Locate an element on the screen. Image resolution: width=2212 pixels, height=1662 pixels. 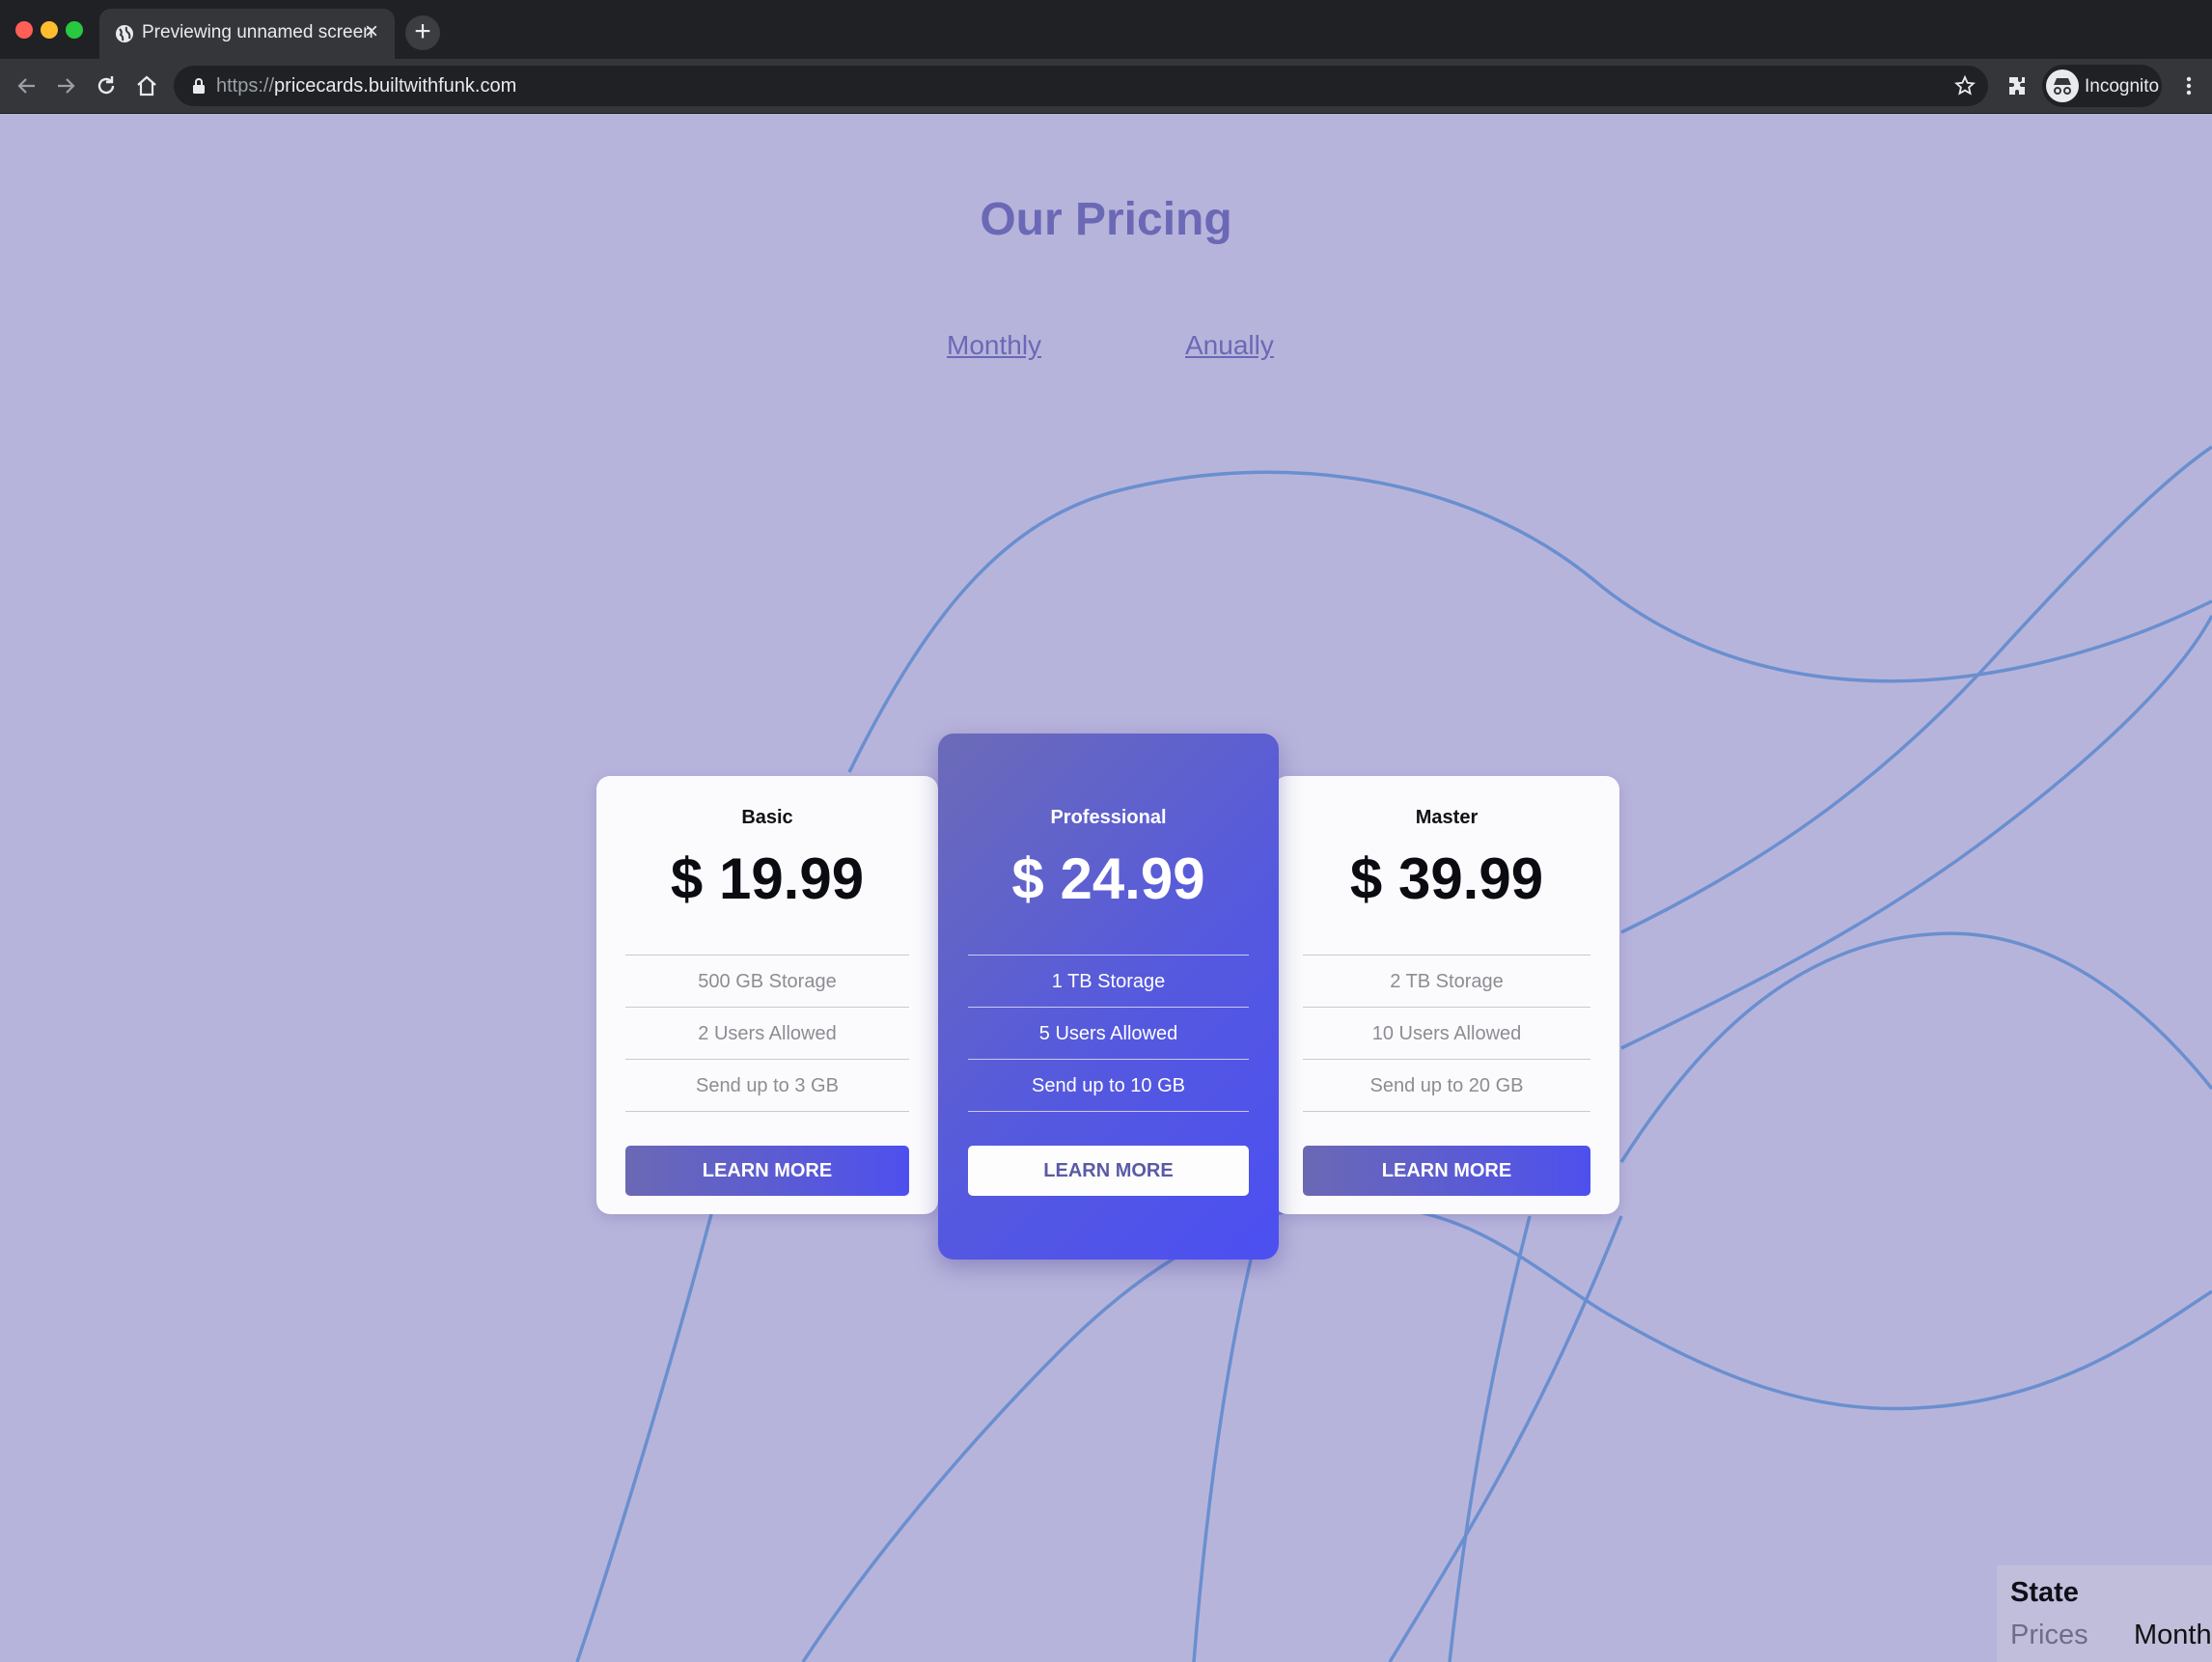
extensions-icon is located at coordinates (2017, 85).